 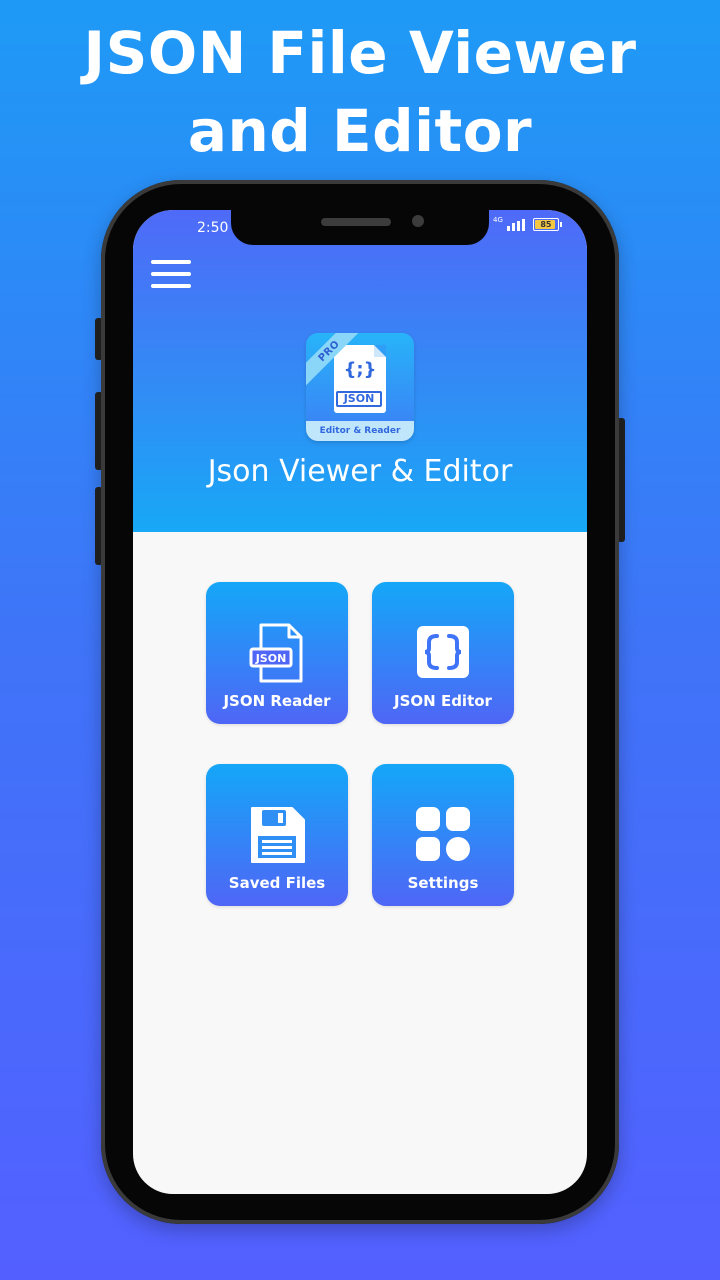 I want to click on floppy-disk-icon, so click(x=277, y=835).